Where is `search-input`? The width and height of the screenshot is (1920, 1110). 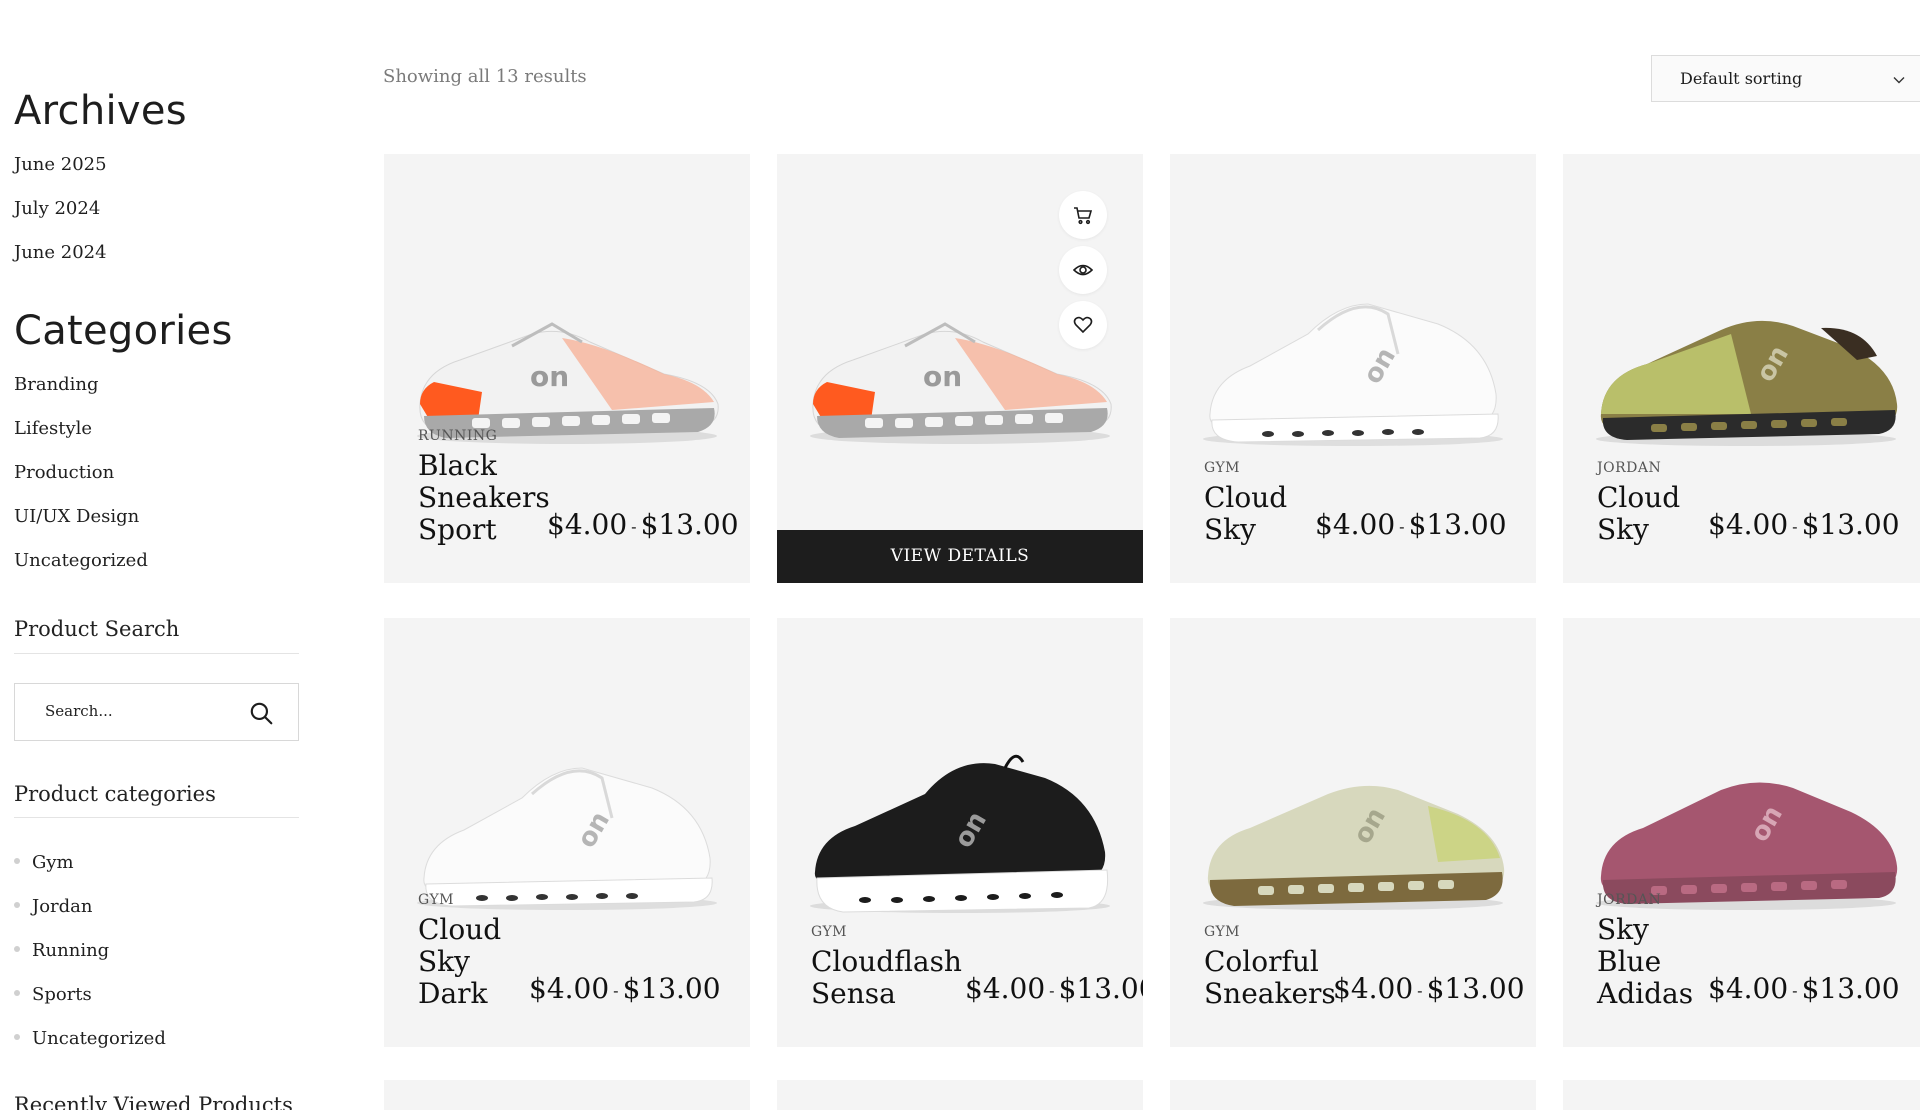
search-input is located at coordinates (145, 711).